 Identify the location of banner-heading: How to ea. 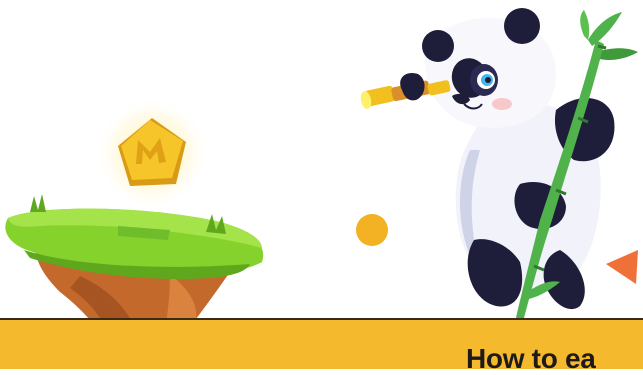
(531, 358).